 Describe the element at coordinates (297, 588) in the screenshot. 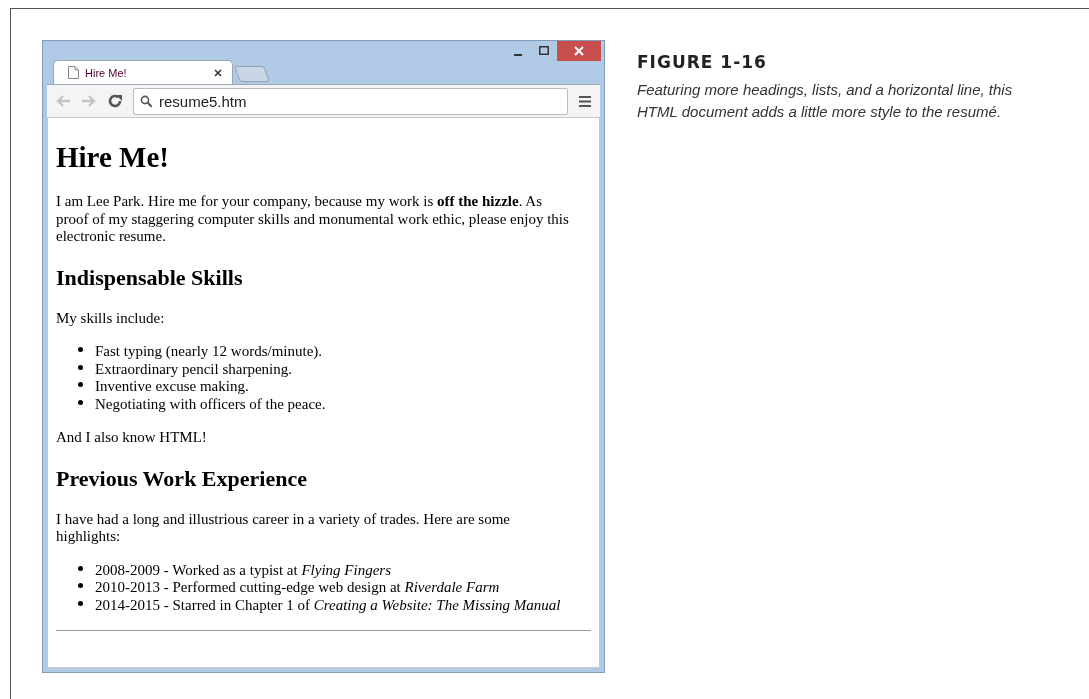

I see `list-item: 2010-2013 - Performed cutting-edge web design at Riverdale Farm` at that location.